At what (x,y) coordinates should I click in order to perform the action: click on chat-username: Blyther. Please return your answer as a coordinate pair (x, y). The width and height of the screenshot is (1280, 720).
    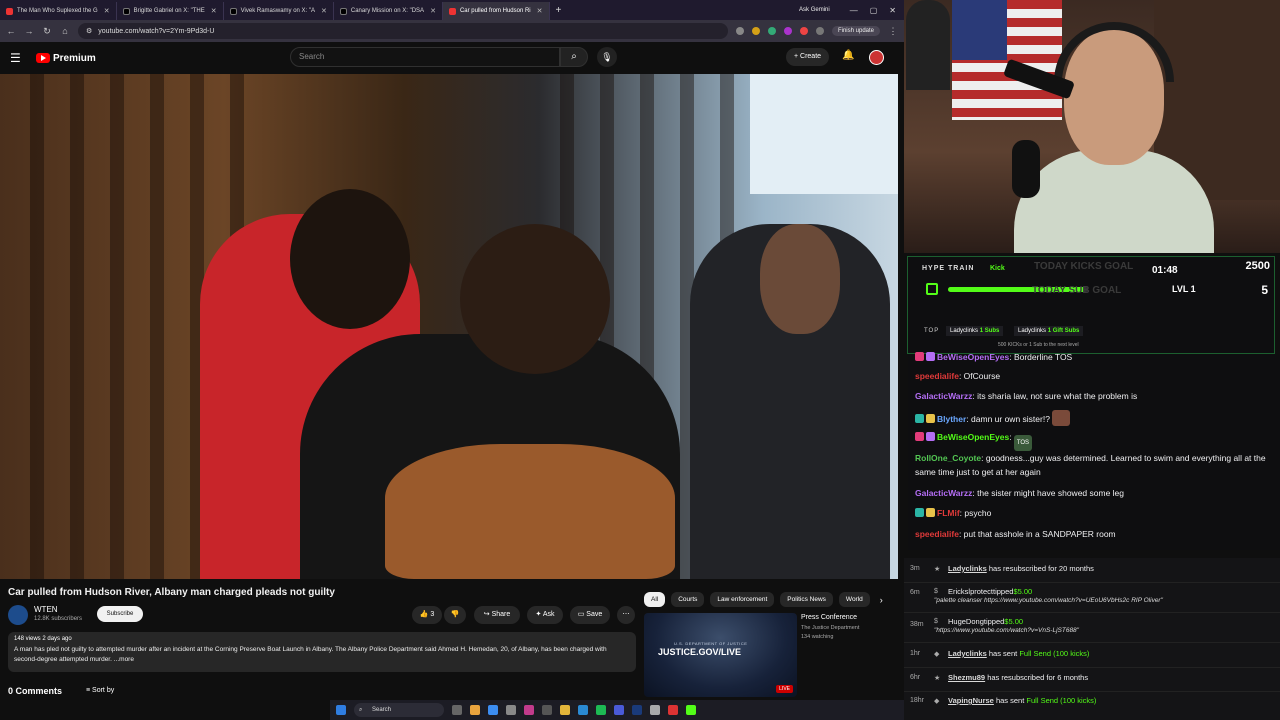
    Looking at the image, I should click on (951, 419).